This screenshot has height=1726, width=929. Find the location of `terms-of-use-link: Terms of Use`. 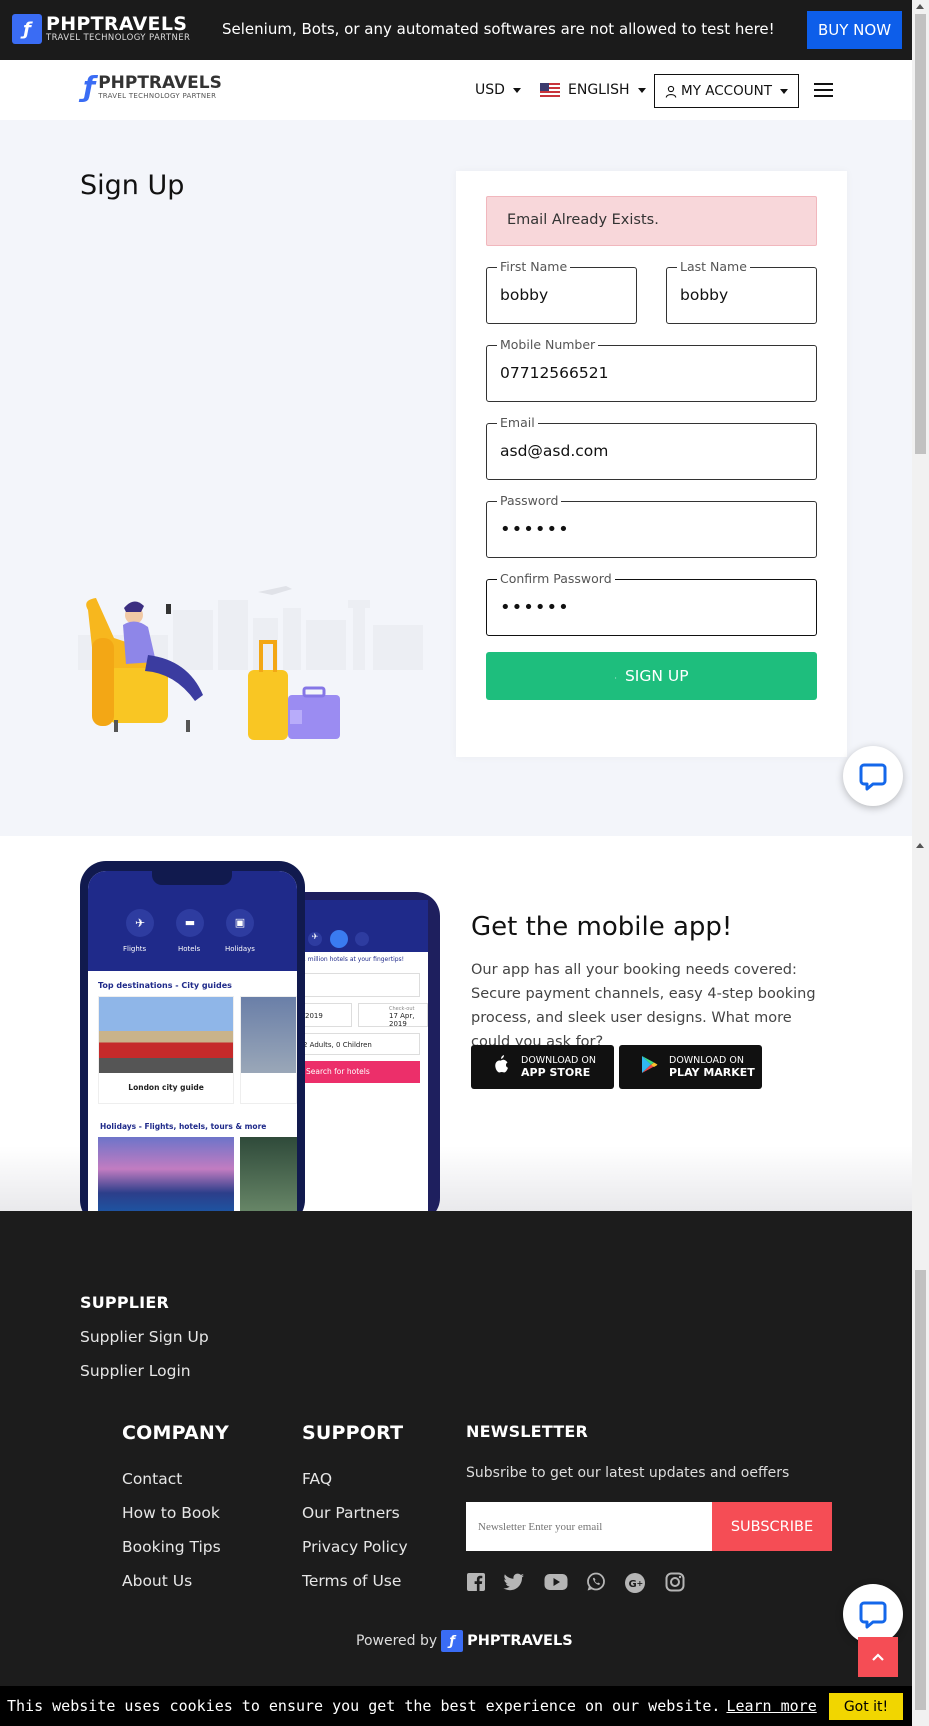

terms-of-use-link: Terms of Use is located at coordinates (351, 1581).